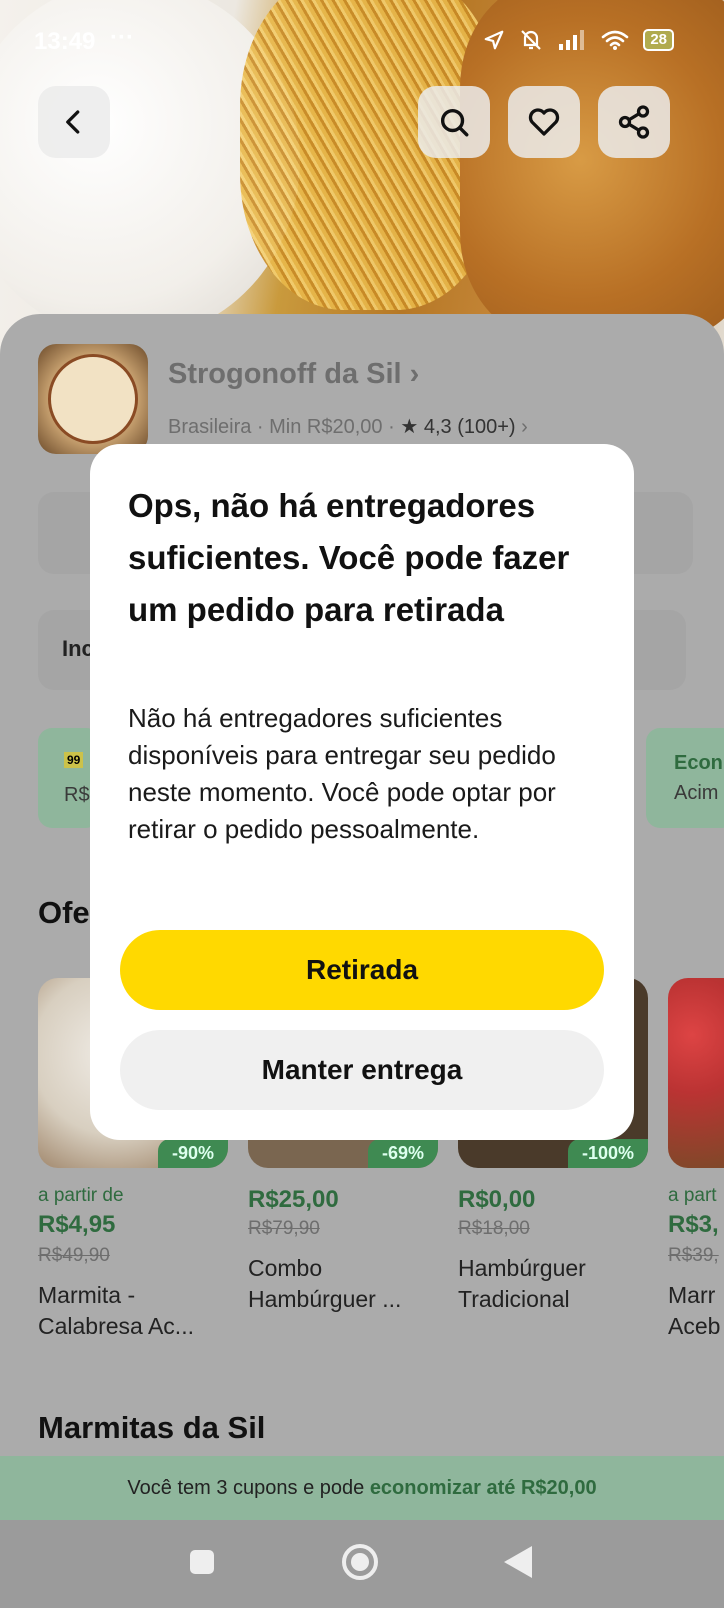  I want to click on favorite-button, so click(544, 122).